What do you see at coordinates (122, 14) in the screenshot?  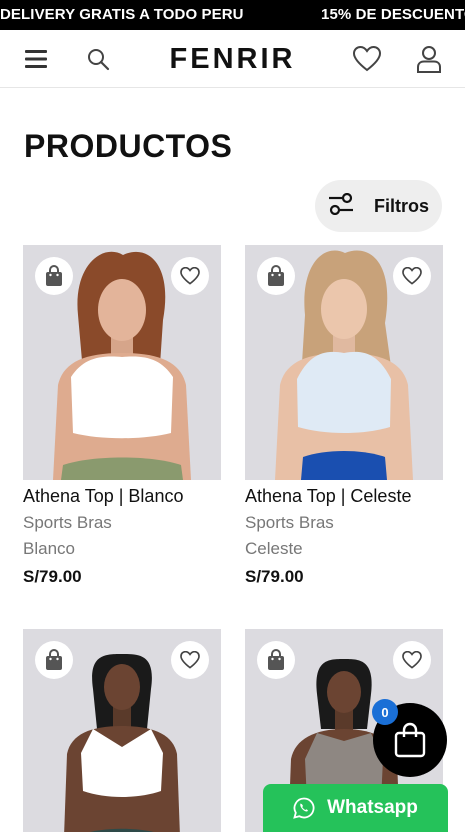 I see `announcement-text: DELIVERY GRATIS A TODO PERU` at bounding box center [122, 14].